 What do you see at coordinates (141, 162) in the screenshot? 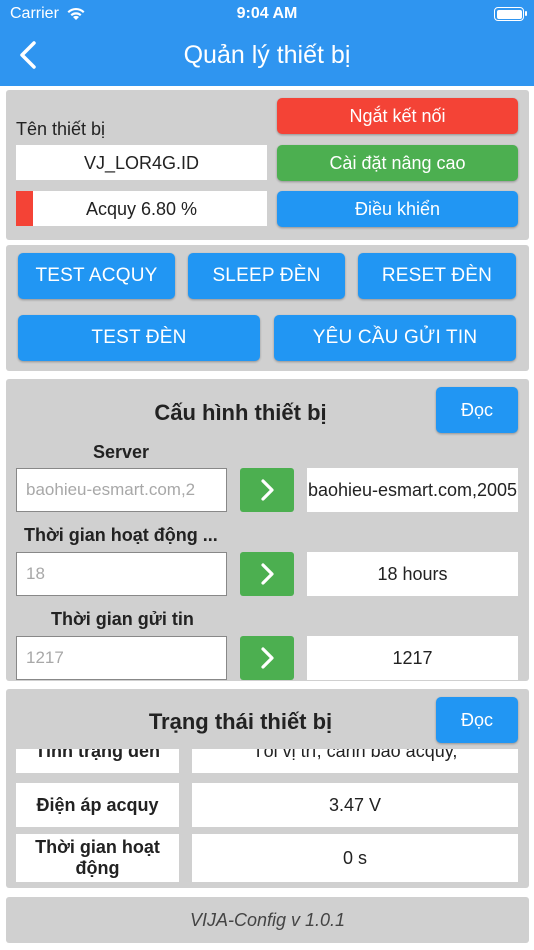
I see `device-name-value: VJ_LOR4G.ID` at bounding box center [141, 162].